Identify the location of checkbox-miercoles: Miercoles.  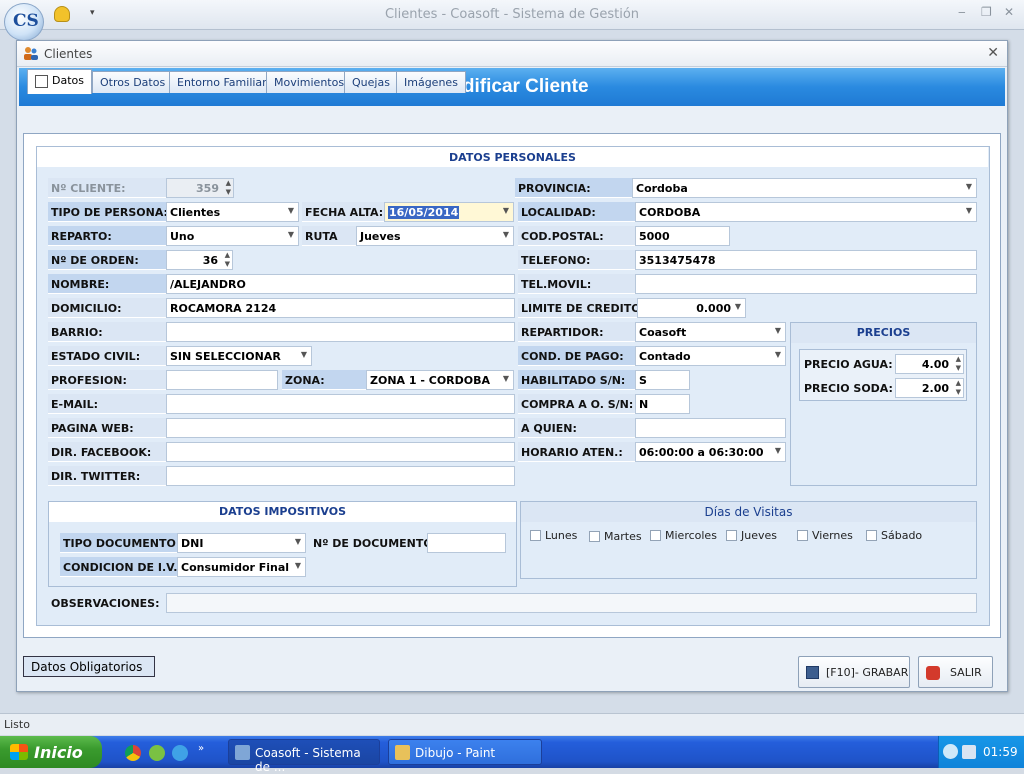
(683, 535).